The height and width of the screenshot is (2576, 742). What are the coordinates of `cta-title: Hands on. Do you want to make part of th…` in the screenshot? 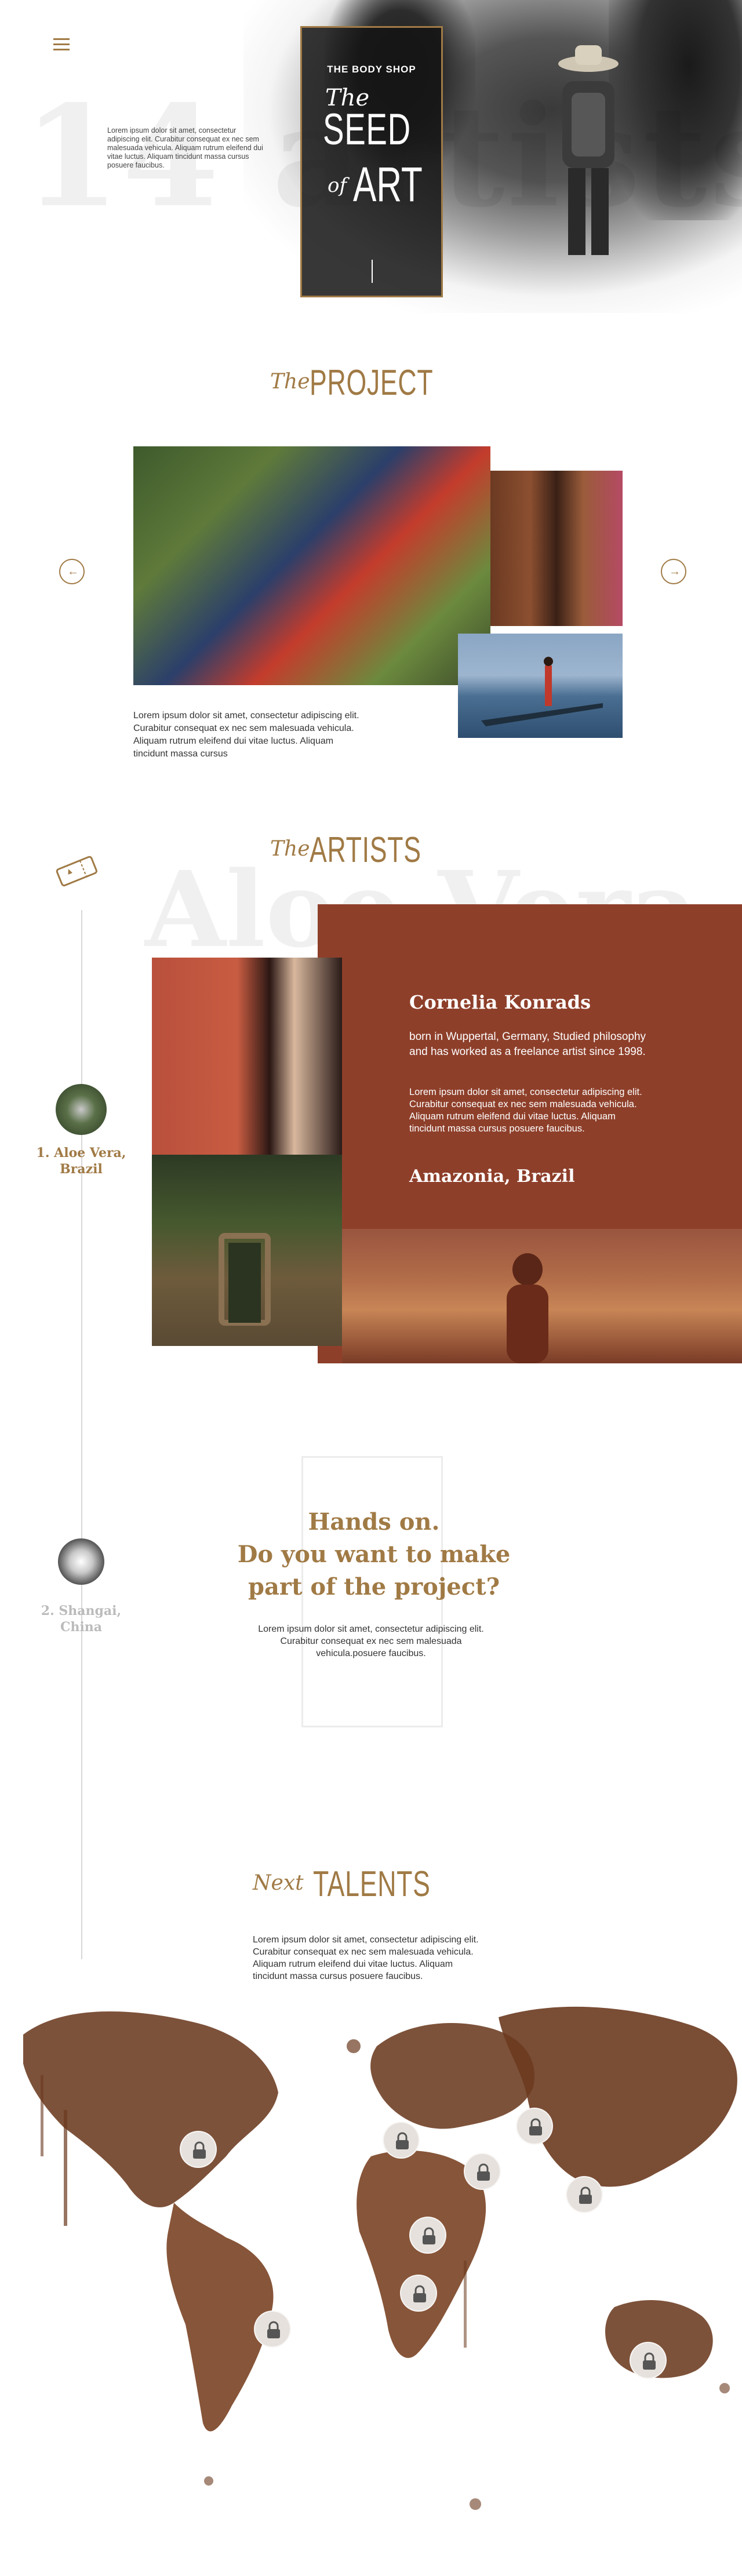 It's located at (374, 1554).